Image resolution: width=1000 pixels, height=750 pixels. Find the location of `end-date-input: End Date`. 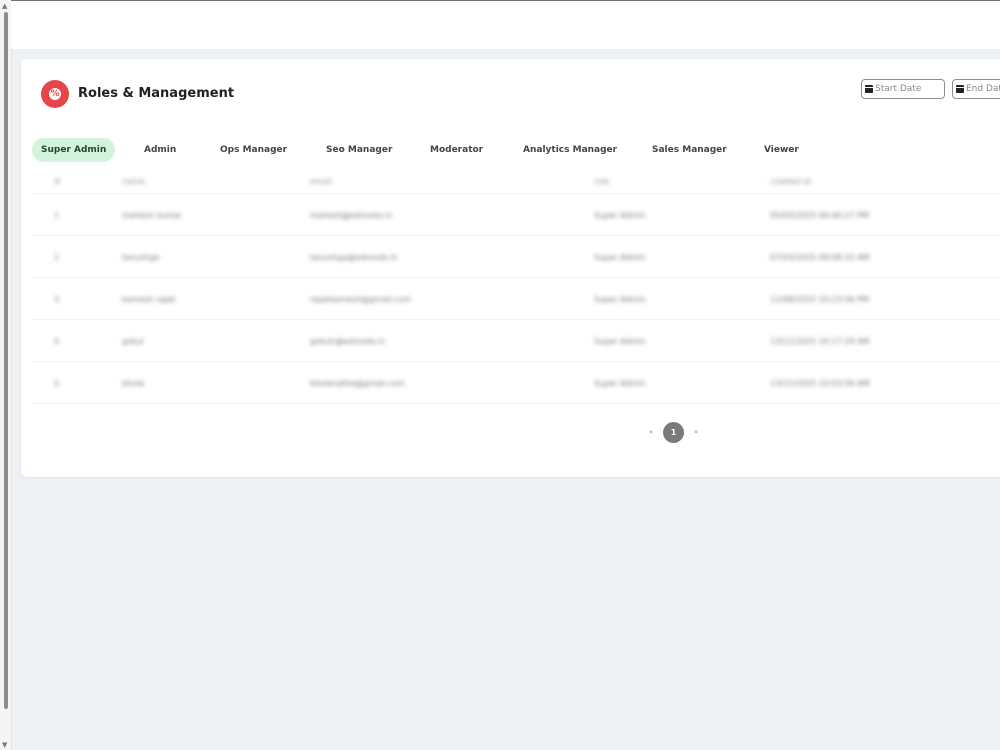

end-date-input: End Date is located at coordinates (976, 89).